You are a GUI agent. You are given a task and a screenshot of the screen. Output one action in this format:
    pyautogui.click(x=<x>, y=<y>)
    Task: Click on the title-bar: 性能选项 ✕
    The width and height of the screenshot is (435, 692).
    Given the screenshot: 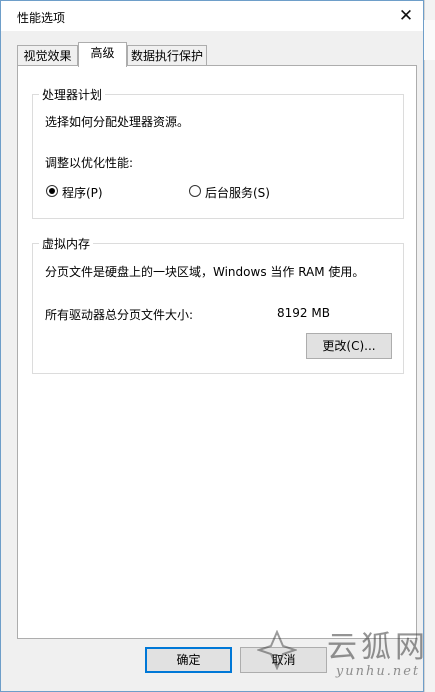 What is the action you would take?
    pyautogui.click(x=212, y=16)
    